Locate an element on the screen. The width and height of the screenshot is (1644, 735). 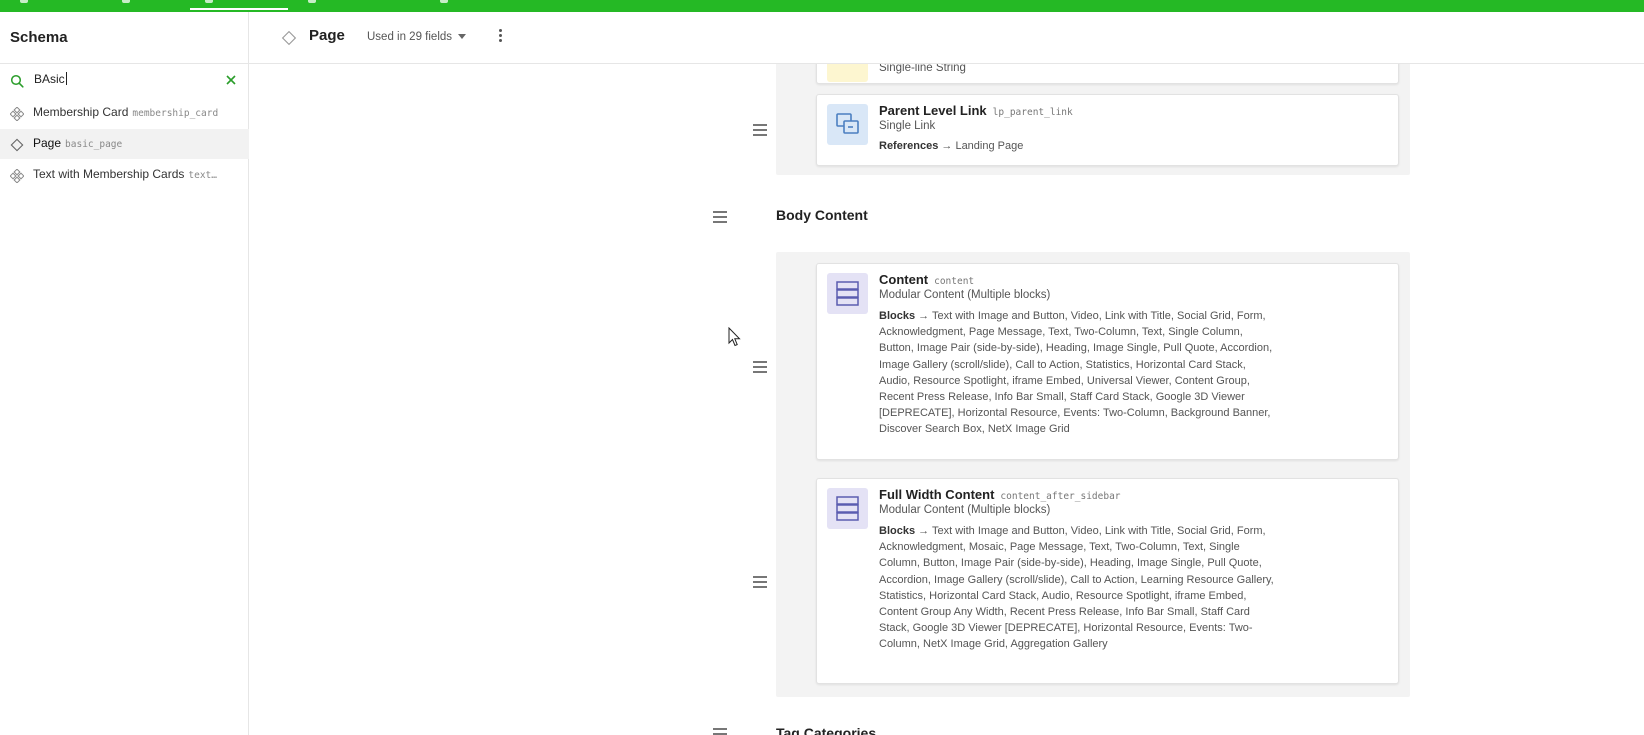
used-in-fields-dropdown: Used in 29 fields is located at coordinates (417, 37).